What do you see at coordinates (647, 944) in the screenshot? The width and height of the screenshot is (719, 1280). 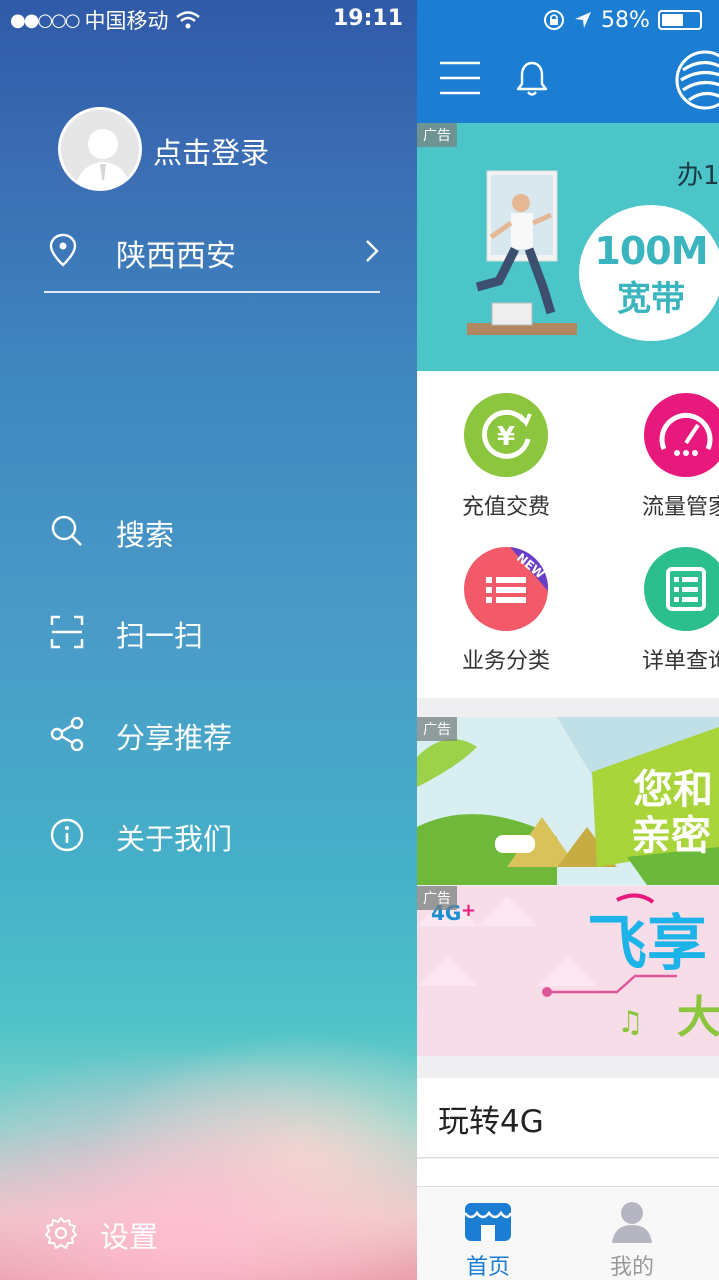 I see `banner3-headline: 飞享` at bounding box center [647, 944].